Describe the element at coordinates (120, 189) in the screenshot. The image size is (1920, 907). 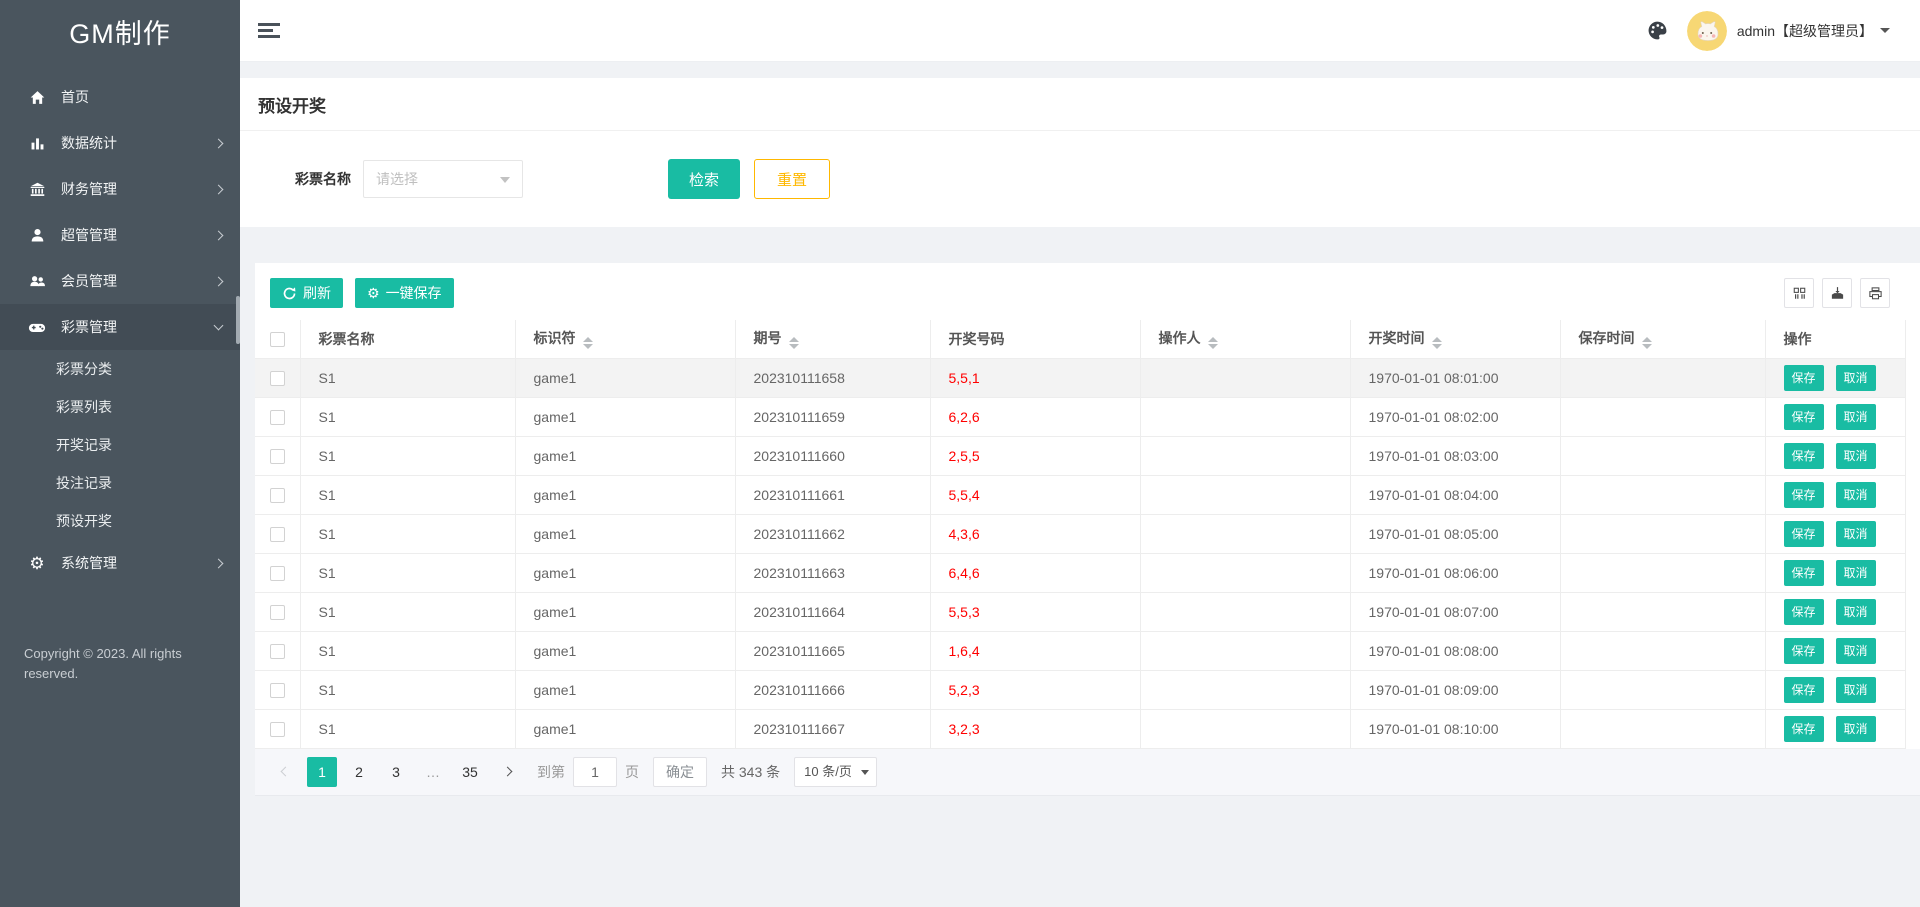
I see `sidebar-item-finance: 财务管理` at that location.